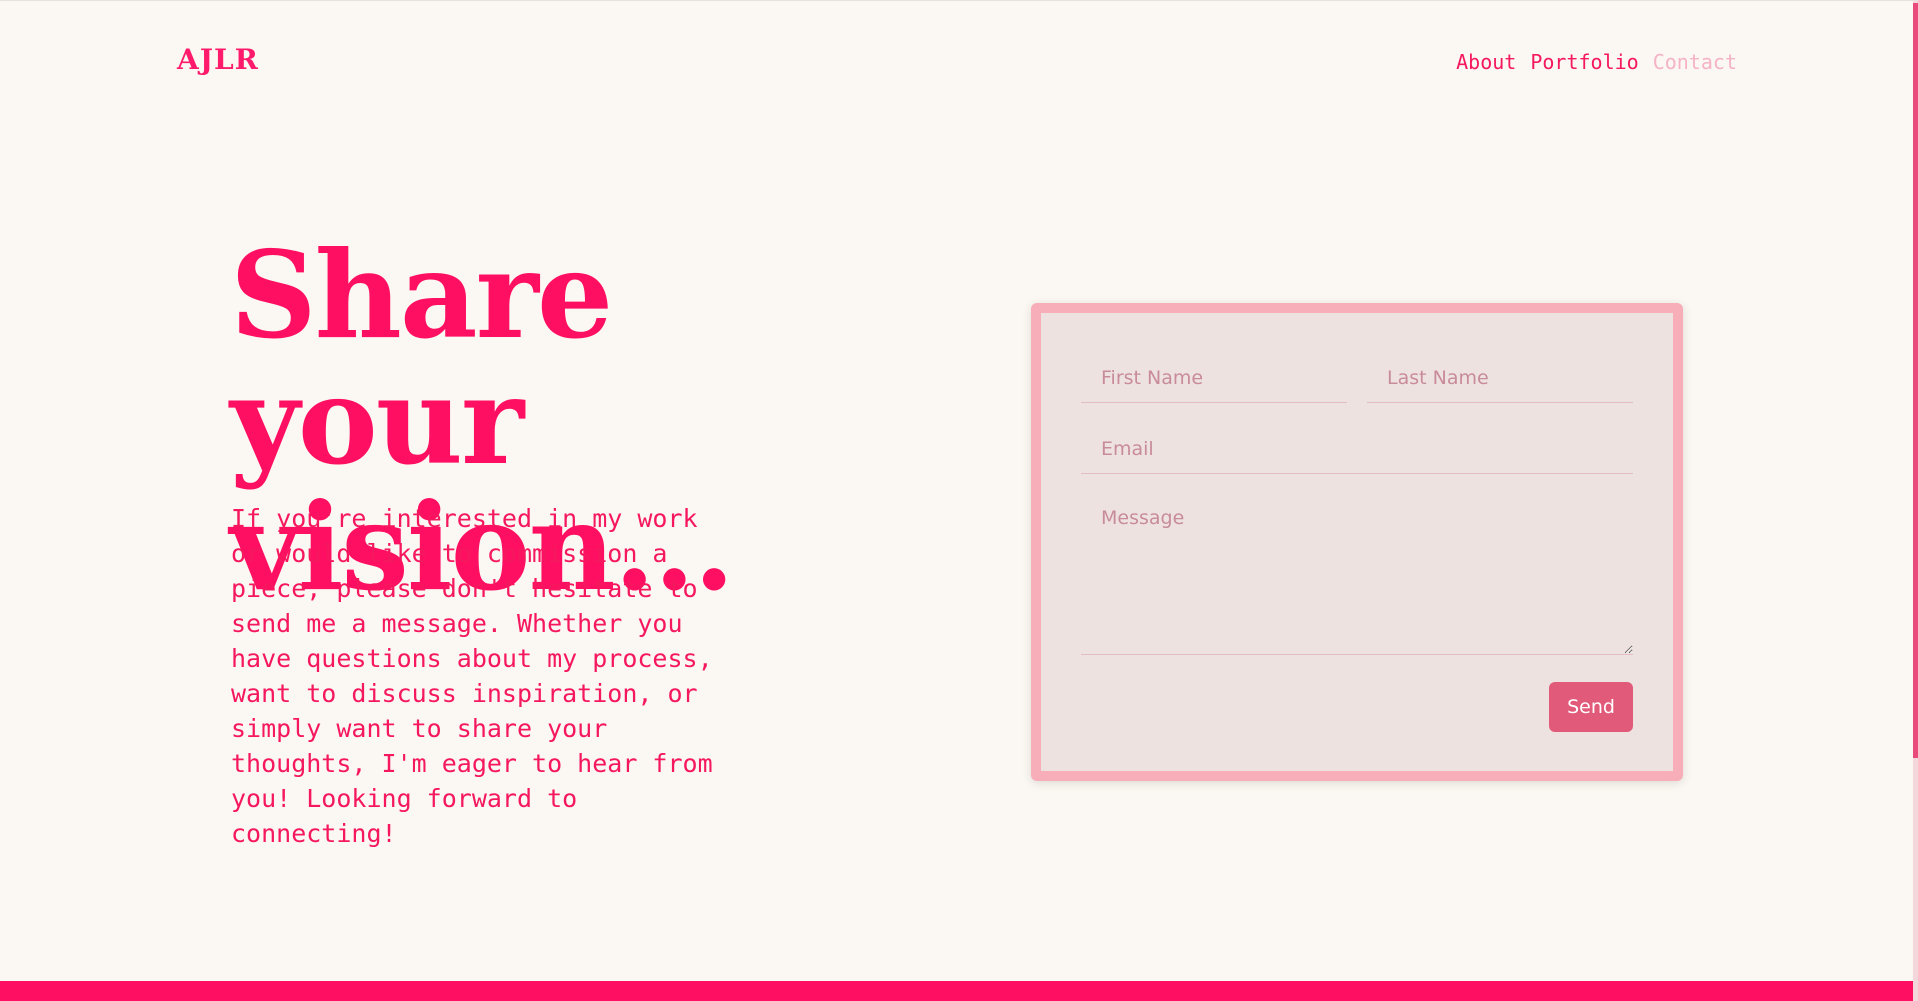 This screenshot has width=1918, height=1001. I want to click on nav-link-contact: Contact, so click(1695, 62).